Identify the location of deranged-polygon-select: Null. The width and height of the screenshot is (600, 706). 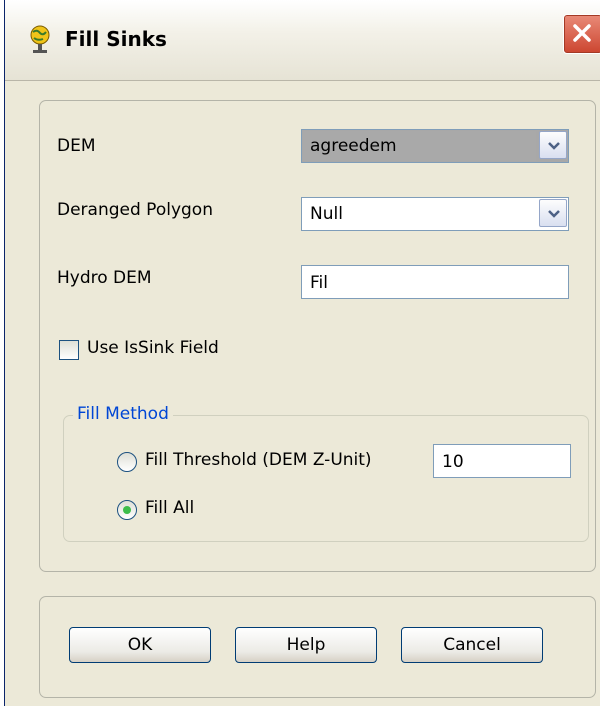
(435, 214).